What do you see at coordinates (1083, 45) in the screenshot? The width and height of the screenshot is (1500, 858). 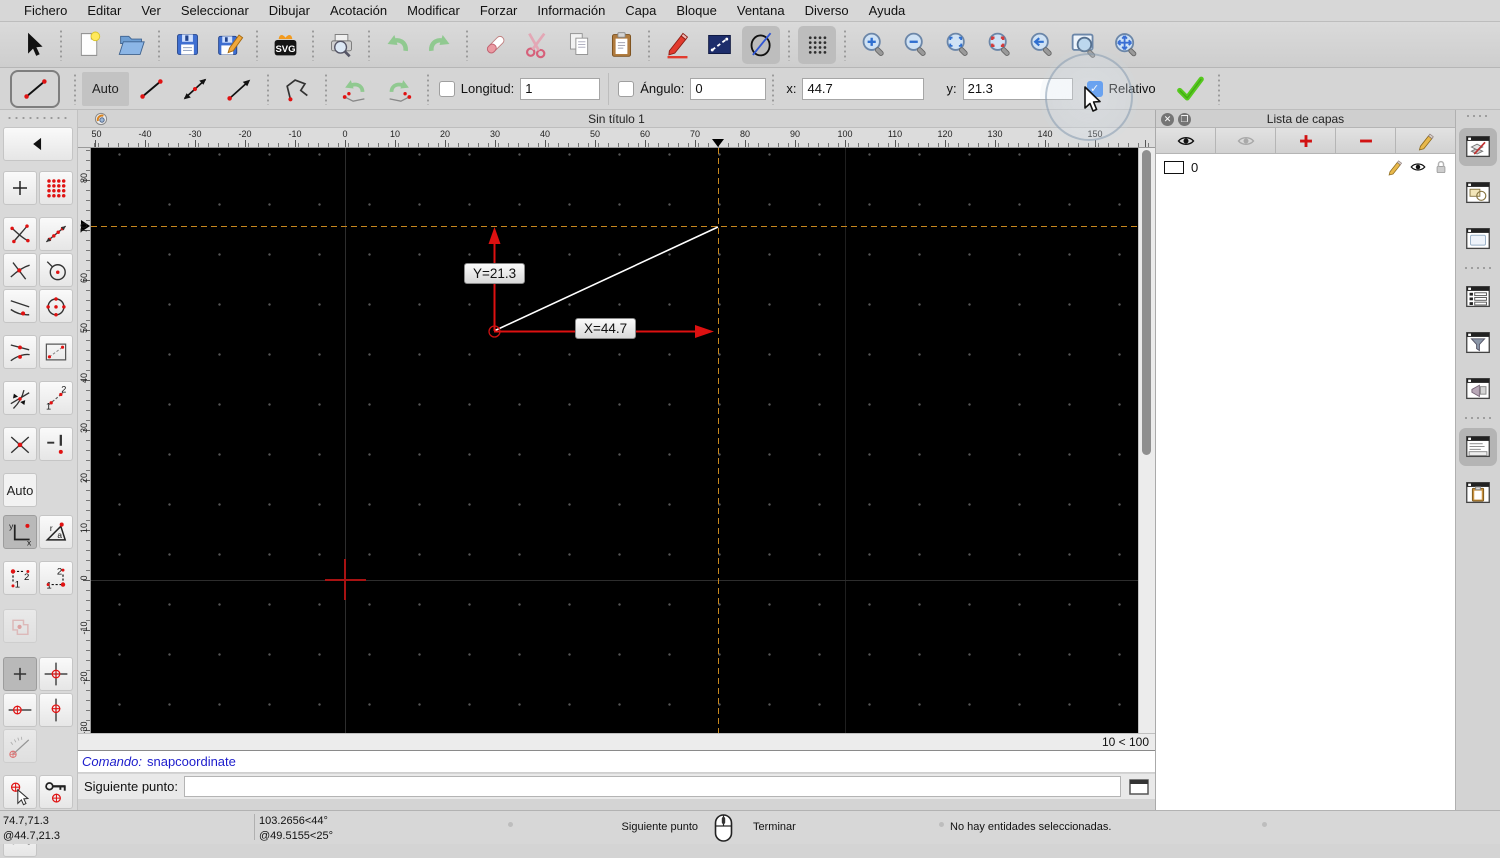 I see `zoom-window-button` at bounding box center [1083, 45].